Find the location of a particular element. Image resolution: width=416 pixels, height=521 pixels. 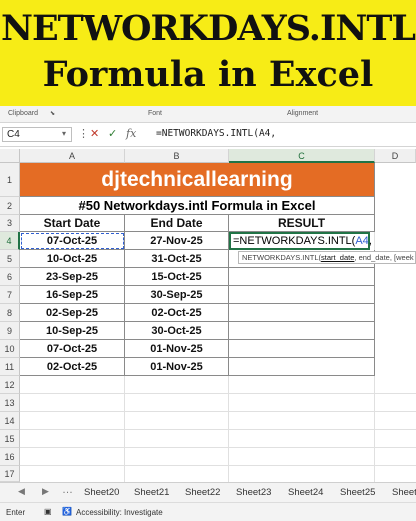

check-icon: ✓ is located at coordinates (112, 133).